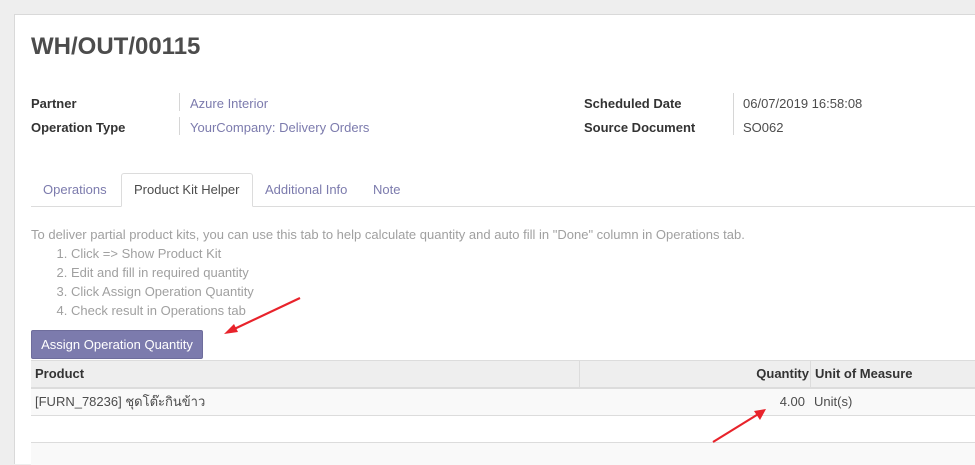 This screenshot has width=975, height=465. What do you see at coordinates (503, 402) in the screenshot?
I see `table-row: [FURN_78236] ชุดโต๊ะกินข้าว 4.00 Unit(s)` at bounding box center [503, 402].